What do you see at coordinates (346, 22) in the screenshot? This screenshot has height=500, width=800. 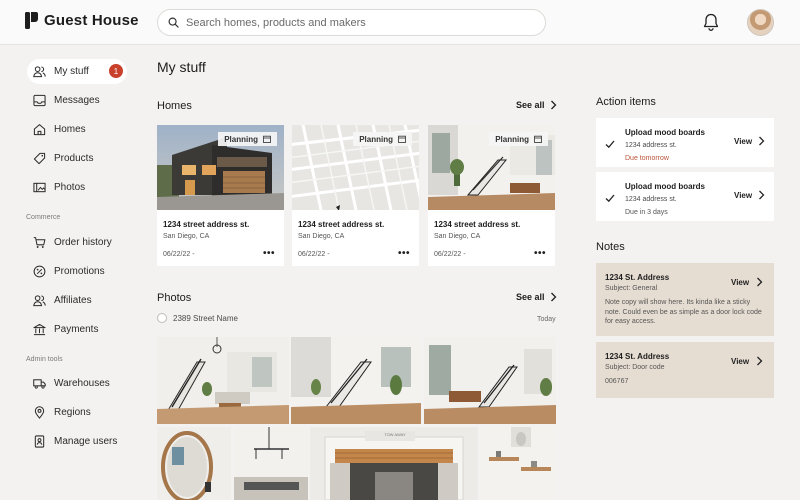 I see `search-input` at bounding box center [346, 22].